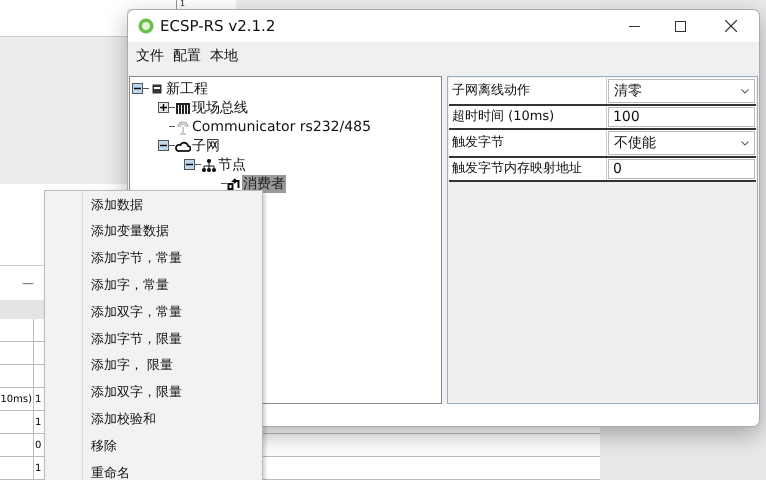 The width and height of the screenshot is (766, 480). I want to click on dropdown: 清零, so click(681, 91).